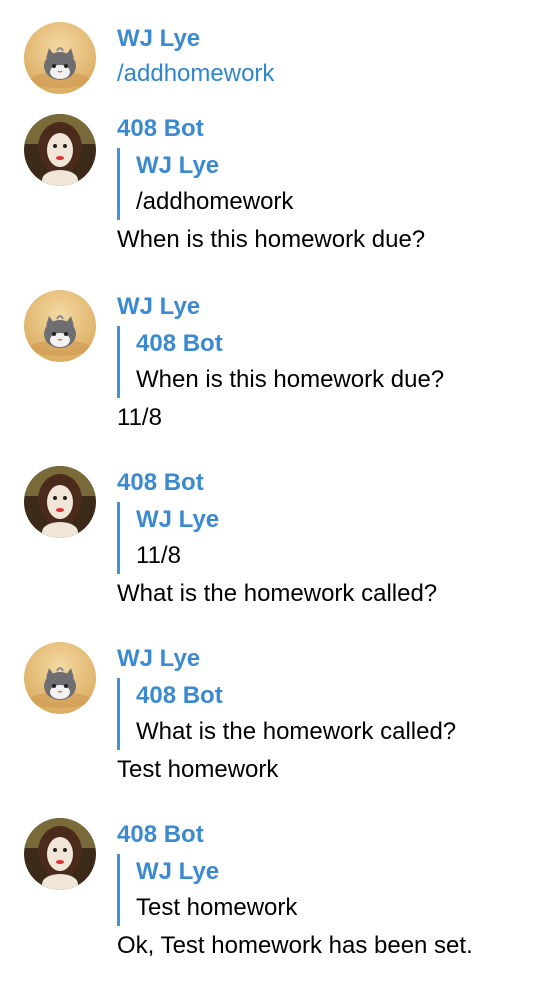 The height and width of the screenshot is (984, 536). What do you see at coordinates (139, 417) in the screenshot?
I see `message-text: 11/8` at bounding box center [139, 417].